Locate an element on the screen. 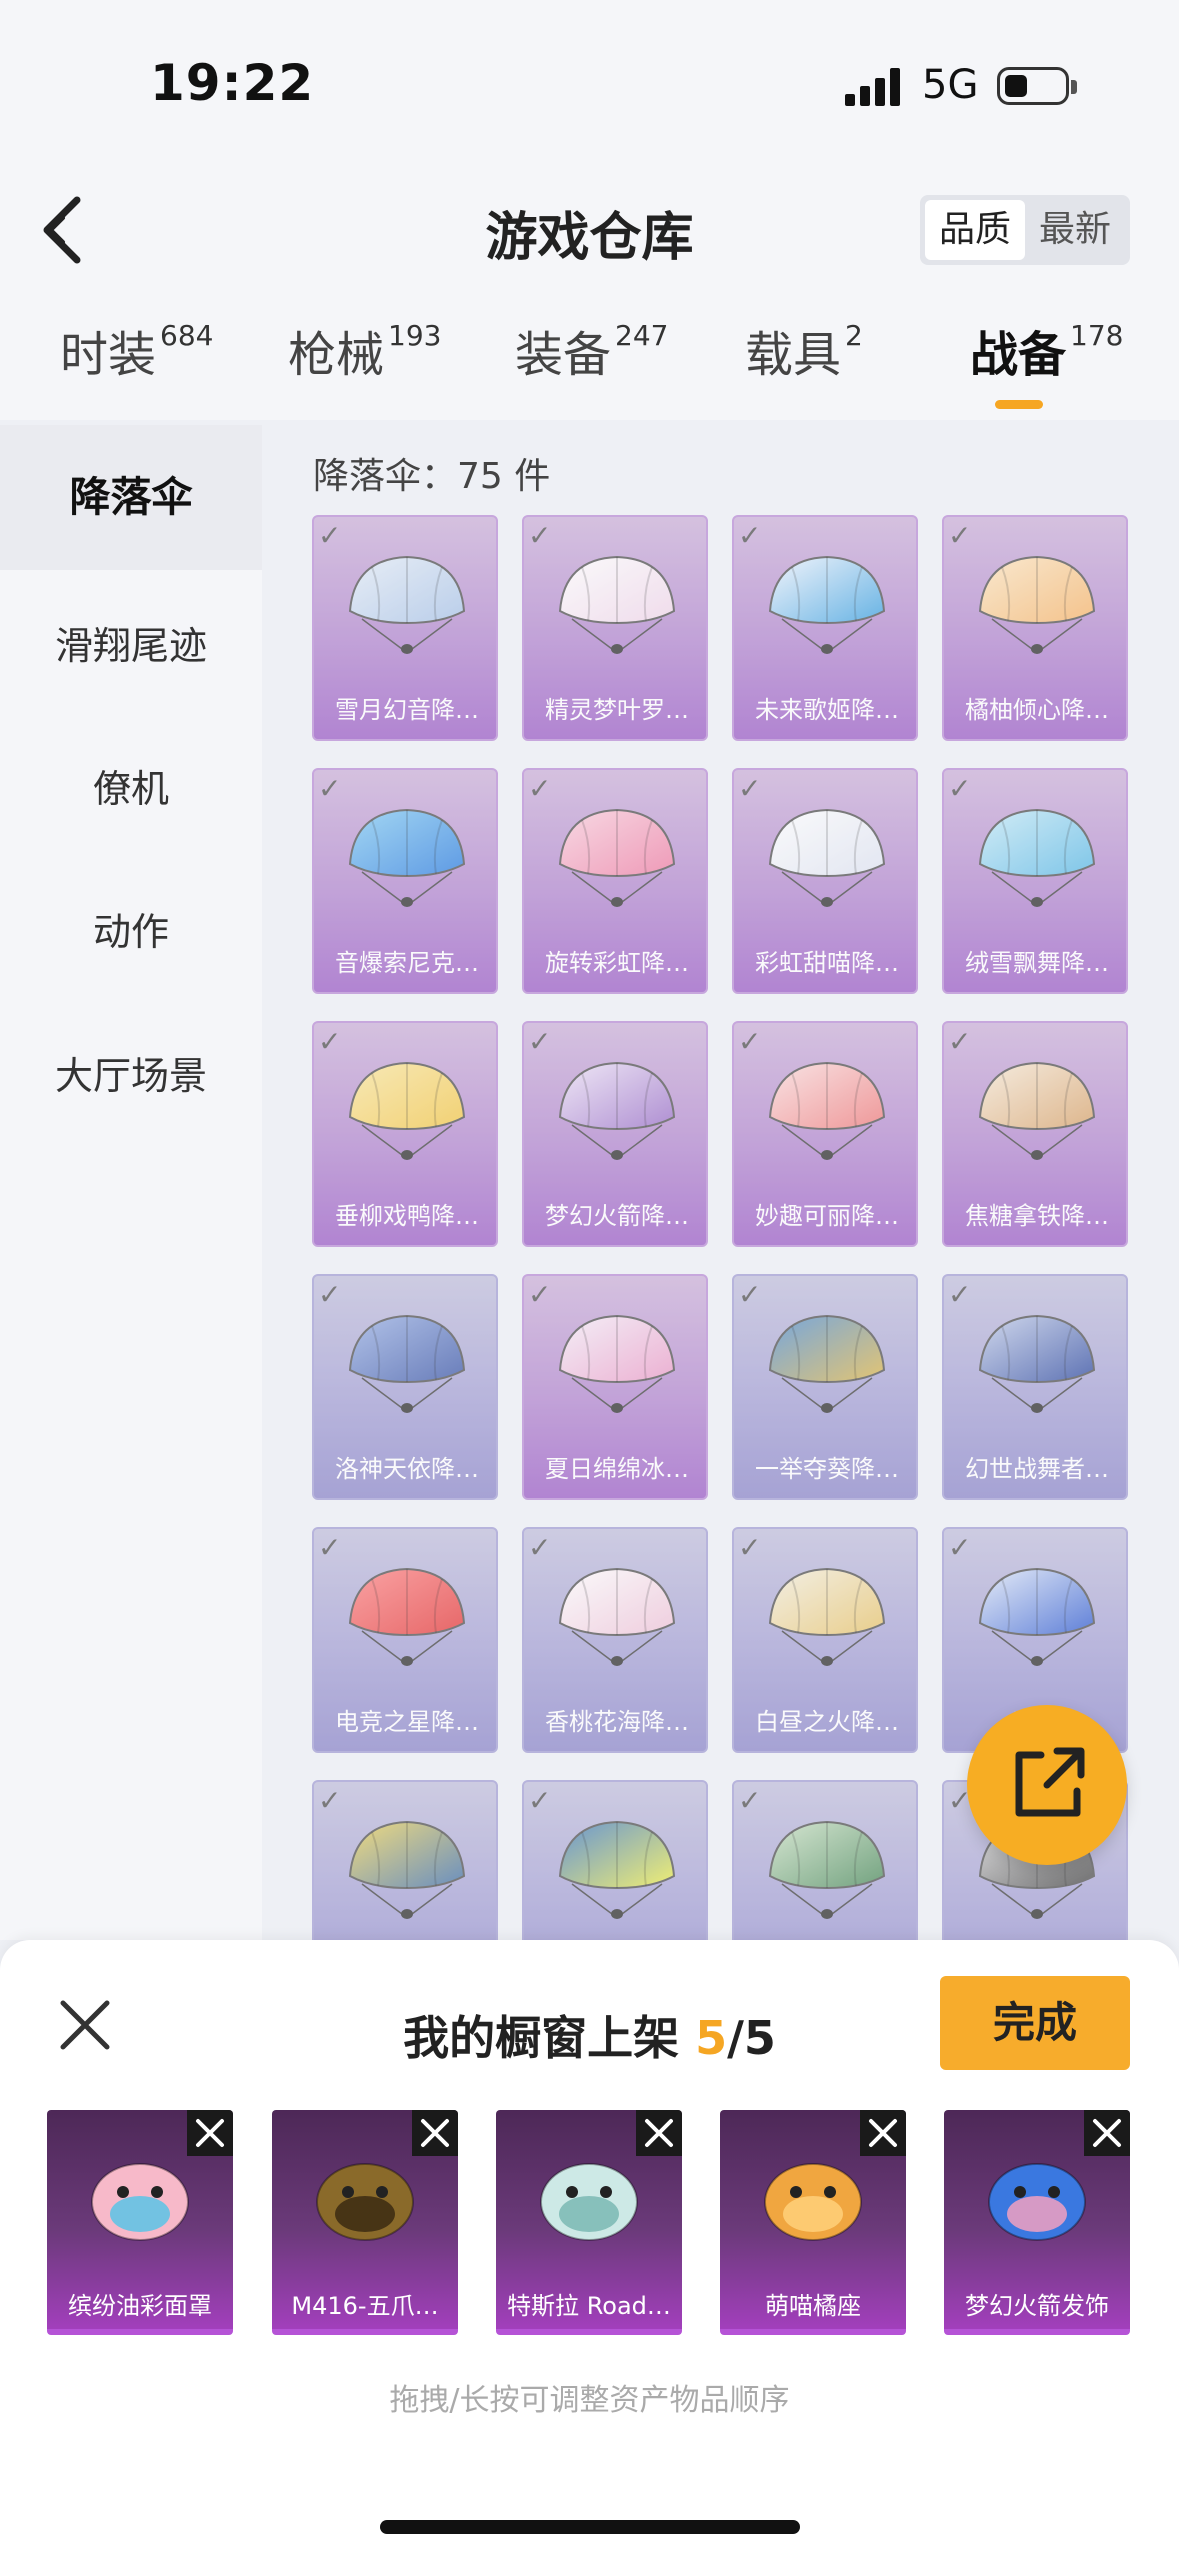 The height and width of the screenshot is (2556, 1179). tab-indicator is located at coordinates (1019, 404).